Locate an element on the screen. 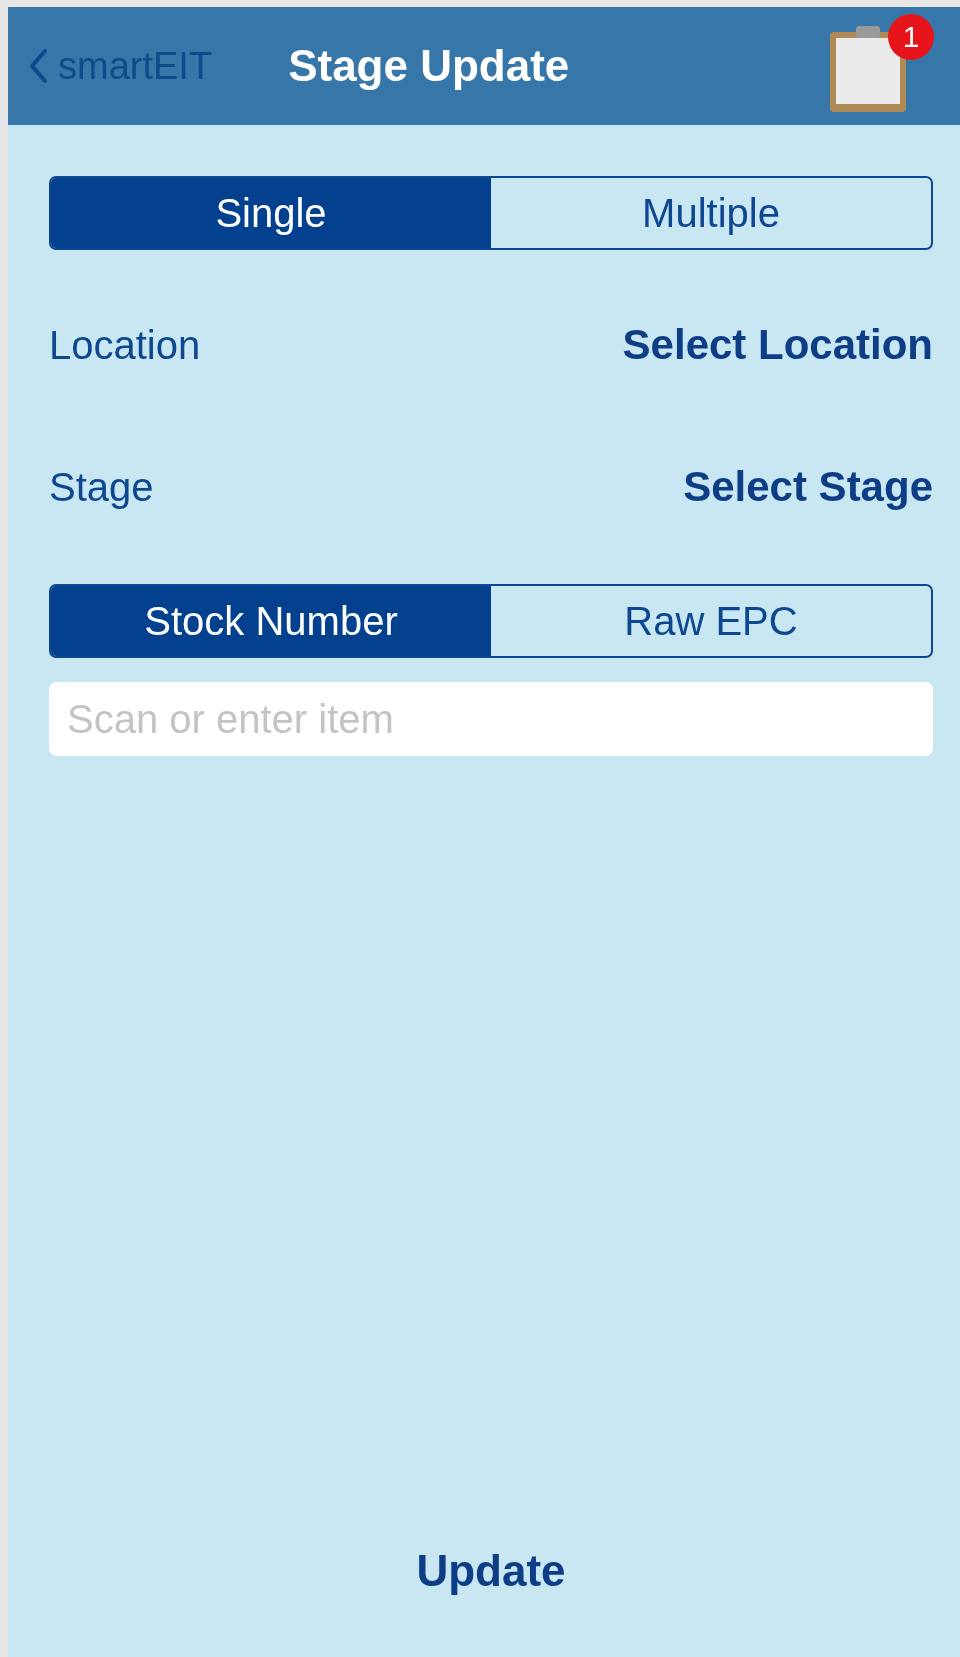 The image size is (960, 1657). item-input-field: Scan or enter item is located at coordinates (491, 719).